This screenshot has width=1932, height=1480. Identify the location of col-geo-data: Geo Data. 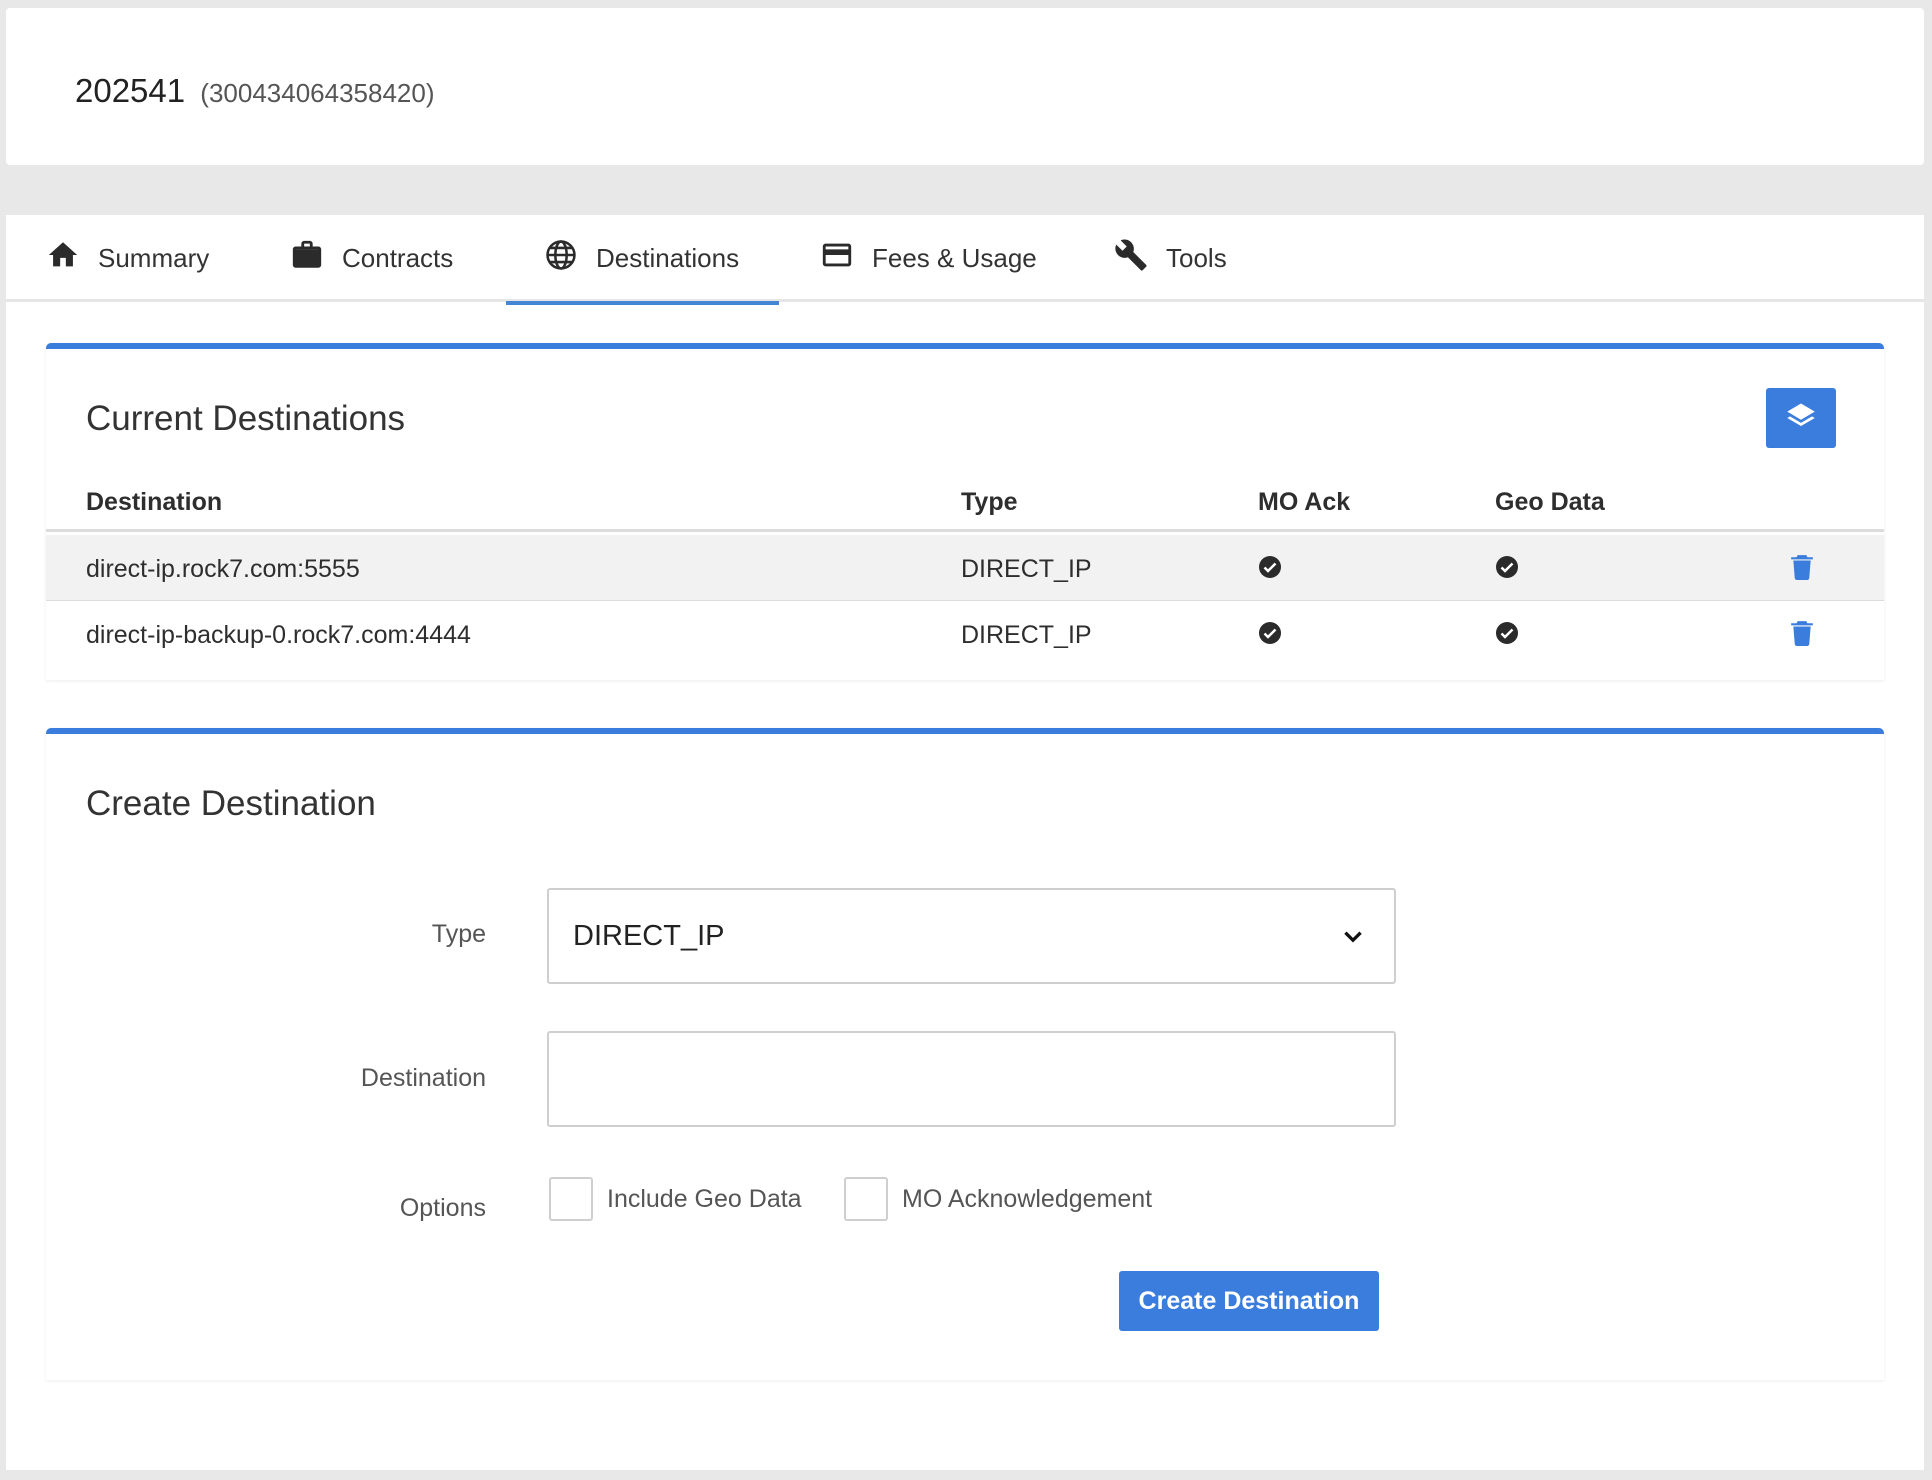
(1550, 502).